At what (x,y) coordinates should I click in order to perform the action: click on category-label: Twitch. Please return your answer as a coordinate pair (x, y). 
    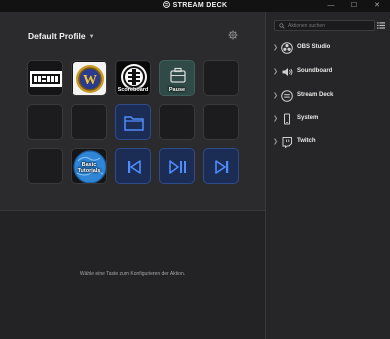
    Looking at the image, I should click on (306, 141).